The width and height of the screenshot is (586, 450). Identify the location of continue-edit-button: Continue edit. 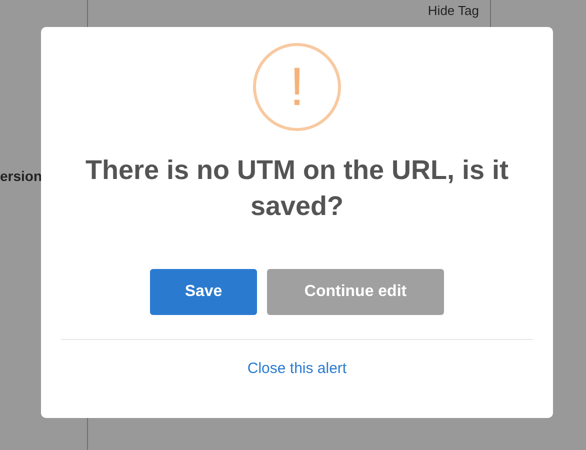
(355, 292).